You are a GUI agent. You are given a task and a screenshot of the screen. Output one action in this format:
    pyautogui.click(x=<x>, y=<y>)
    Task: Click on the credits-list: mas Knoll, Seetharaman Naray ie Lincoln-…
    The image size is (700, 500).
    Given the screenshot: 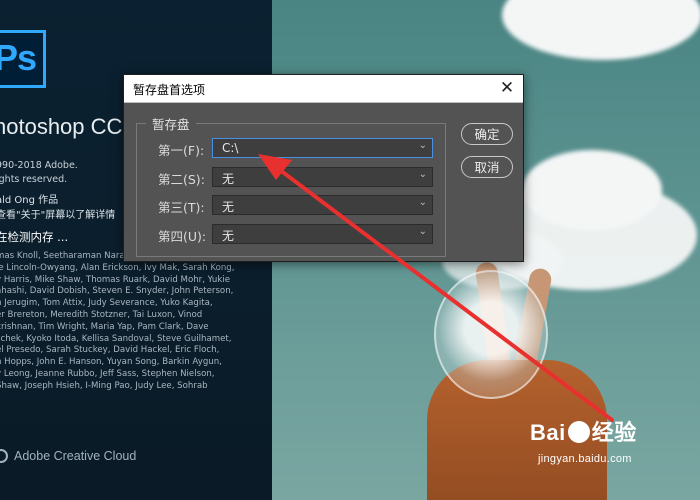 What is the action you would take?
    pyautogui.click(x=132, y=322)
    